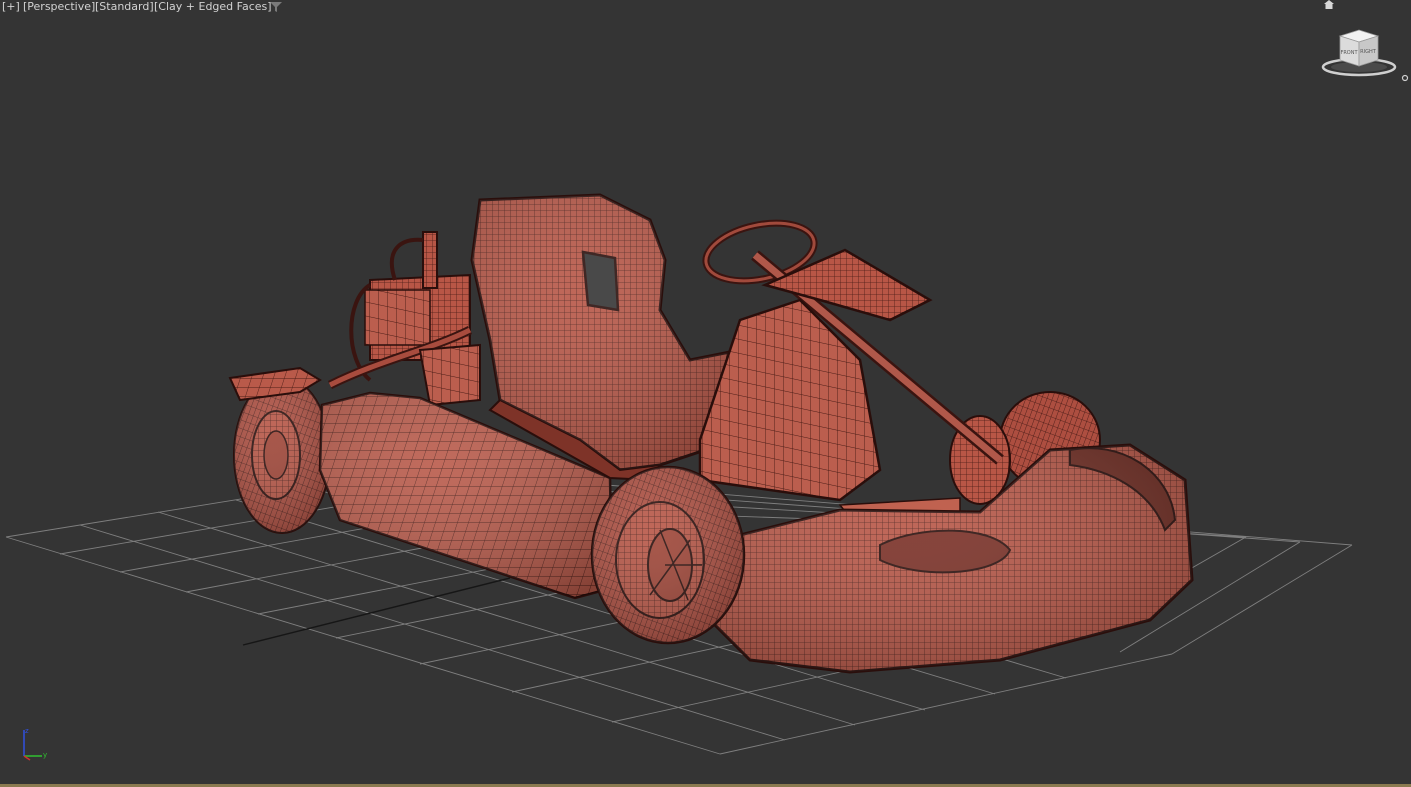  Describe the element at coordinates (213, 7) in the screenshot. I see `viewport-style-menu: [Clay + Edged Faces]` at that location.